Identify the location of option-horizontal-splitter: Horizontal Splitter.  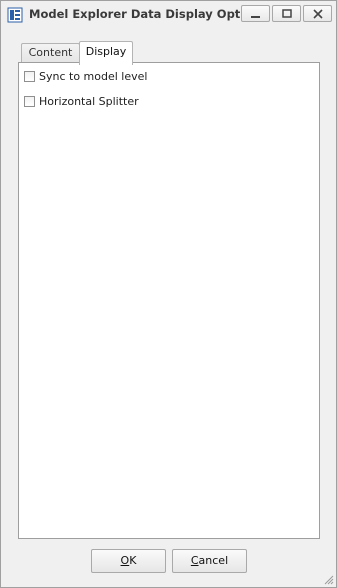
(81, 101).